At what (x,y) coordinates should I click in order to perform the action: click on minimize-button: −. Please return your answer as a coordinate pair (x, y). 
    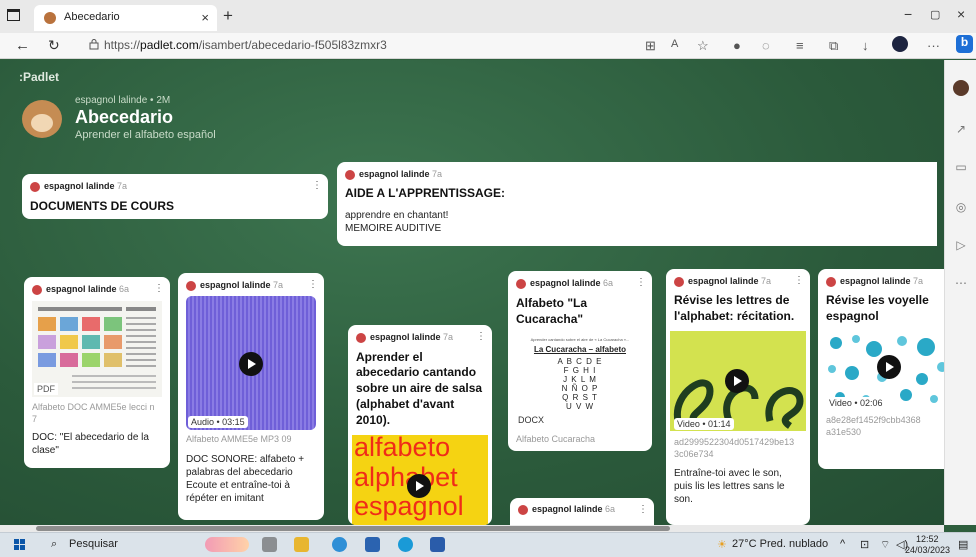
    Looking at the image, I should click on (908, 14).